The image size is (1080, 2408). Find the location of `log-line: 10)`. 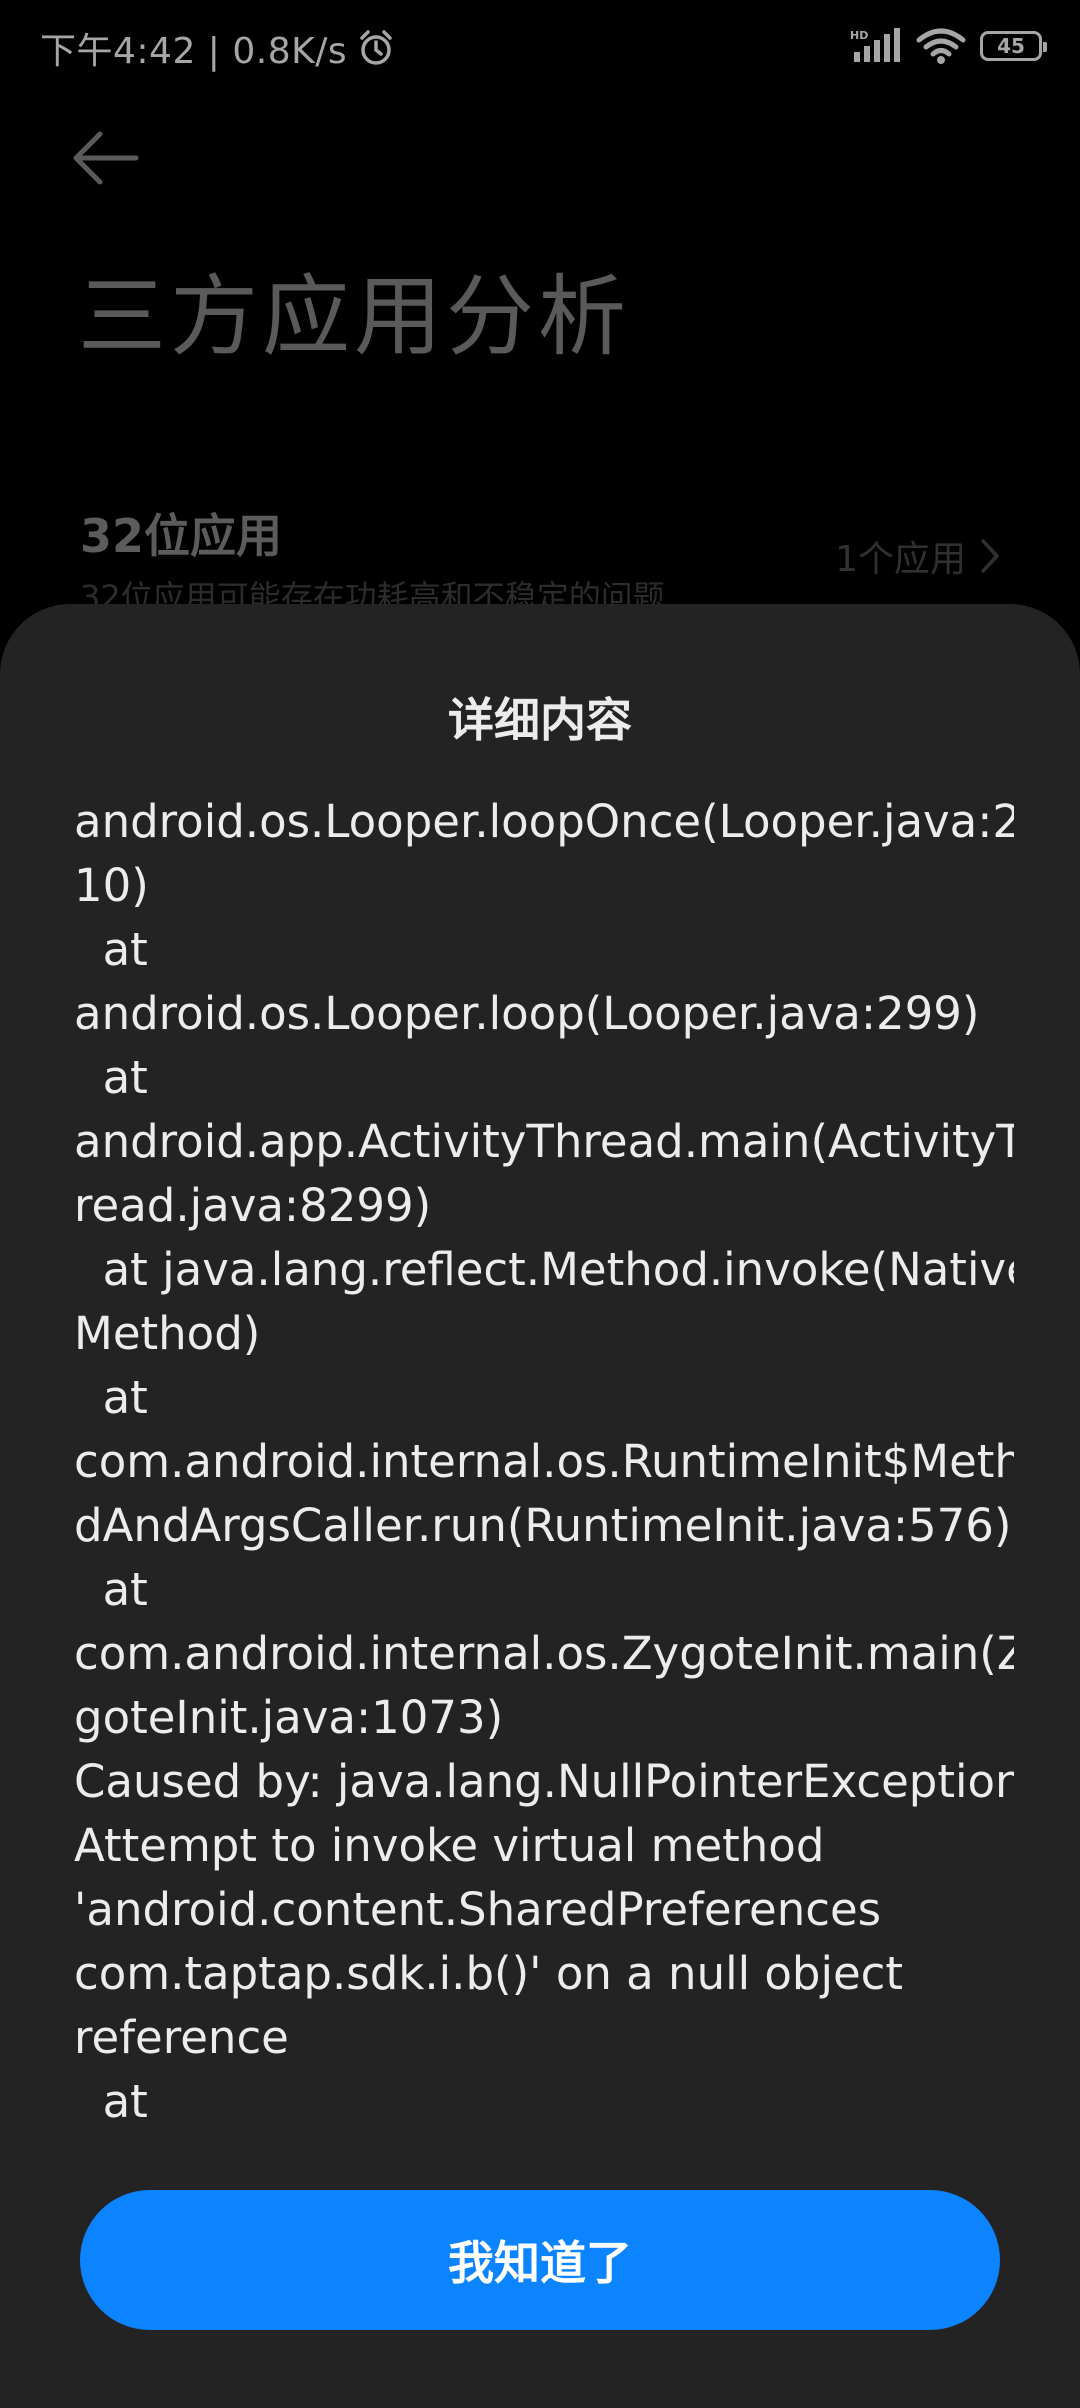

log-line: 10) is located at coordinates (111, 885).